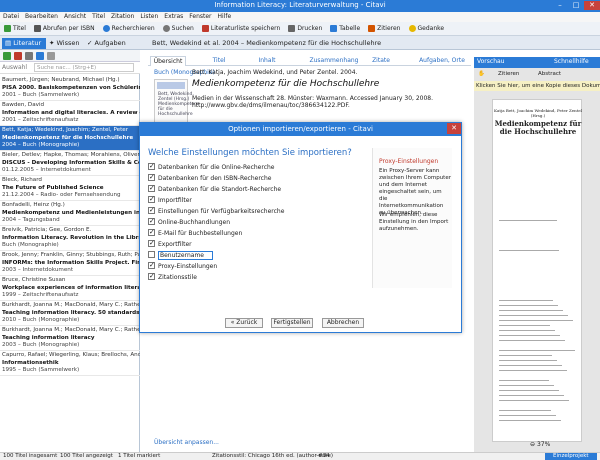 The height and width of the screenshot is (460, 600). What do you see at coordinates (216, 256) in the screenshot?
I see `option-row: Benutzername` at bounding box center [216, 256].